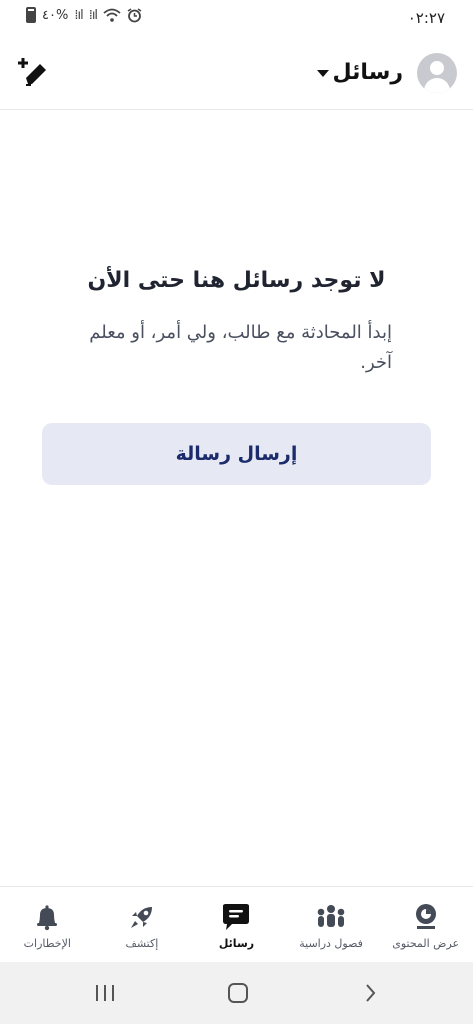 Image resolution: width=473 pixels, height=1024 pixels. I want to click on nav-item-notifications: الإخطارات, so click(47, 924).